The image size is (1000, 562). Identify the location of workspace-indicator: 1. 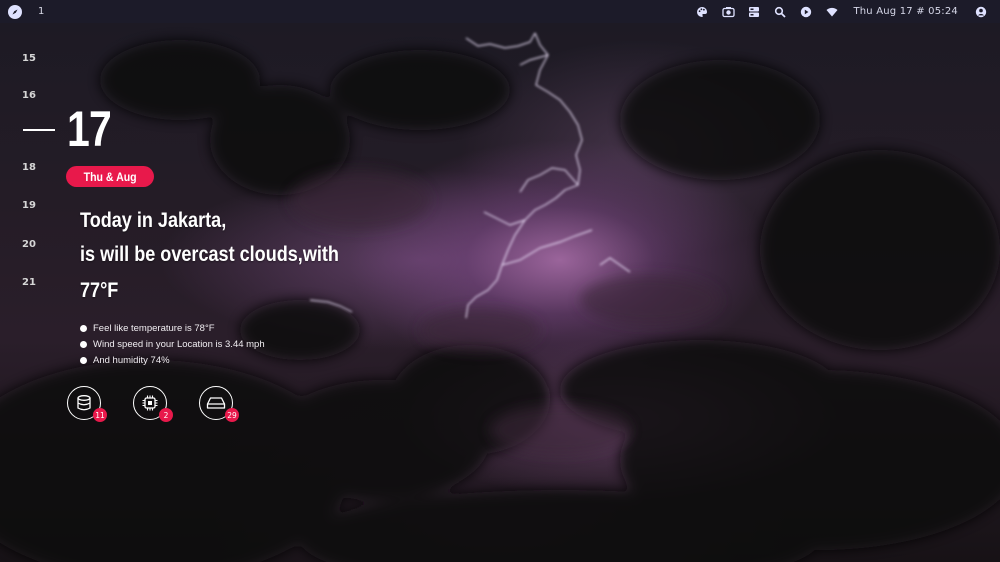
(41, 11).